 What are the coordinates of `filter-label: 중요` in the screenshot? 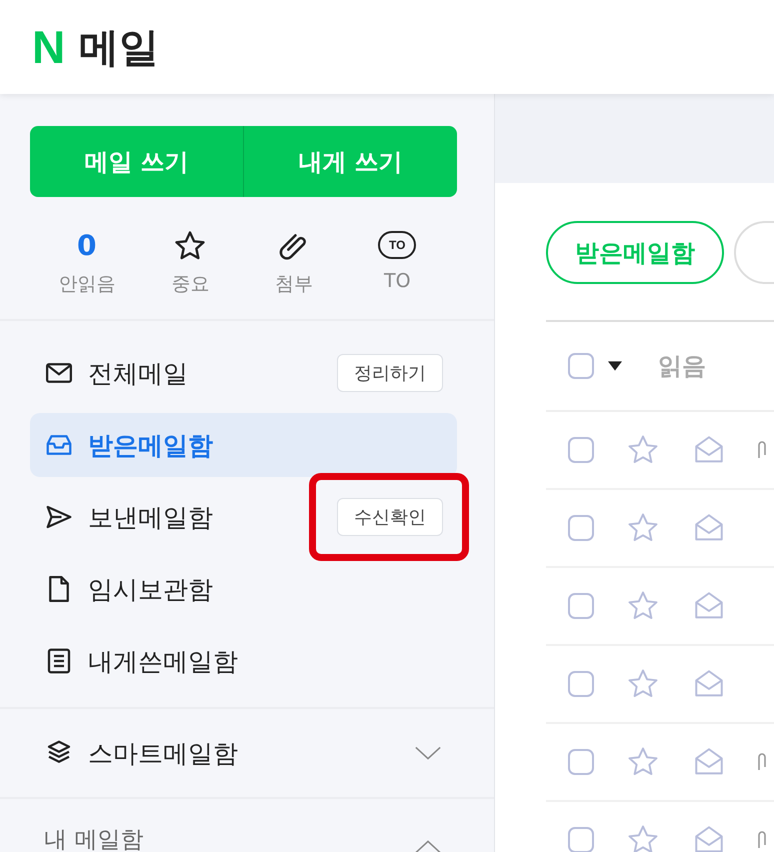 It's located at (190, 284).